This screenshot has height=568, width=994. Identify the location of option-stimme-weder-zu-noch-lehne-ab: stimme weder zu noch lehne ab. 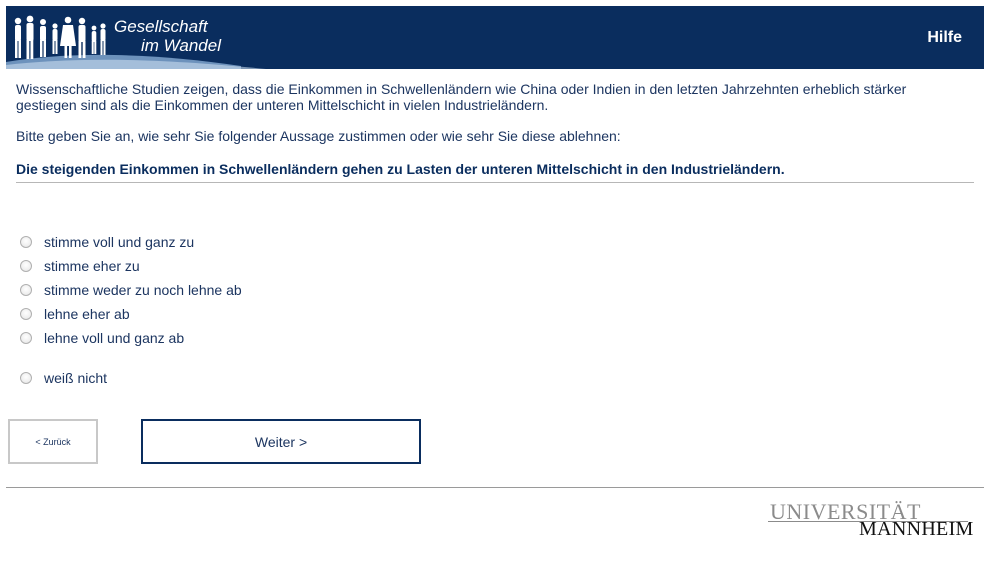
(131, 290).